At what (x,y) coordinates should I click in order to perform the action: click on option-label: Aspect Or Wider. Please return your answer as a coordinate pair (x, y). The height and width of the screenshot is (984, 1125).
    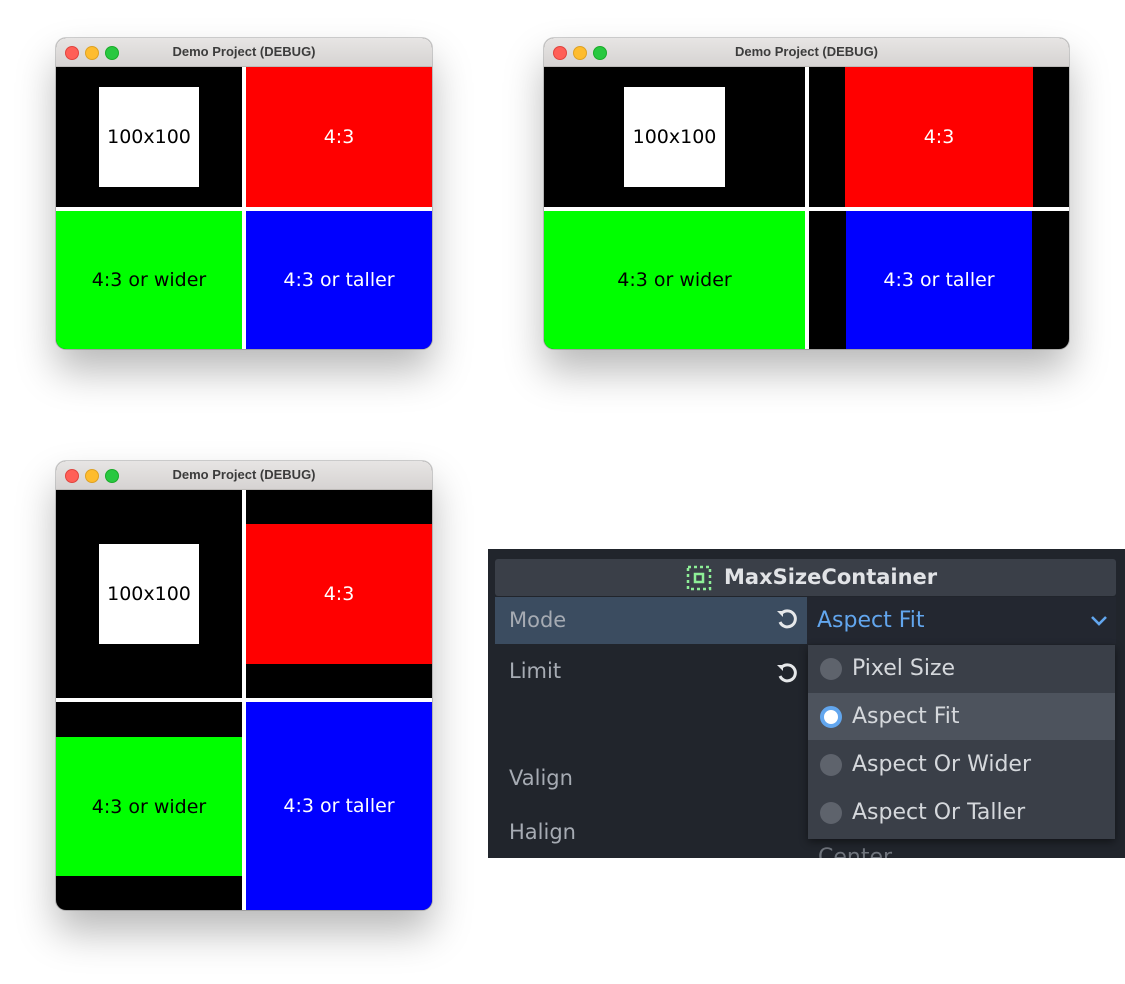
    Looking at the image, I should click on (942, 764).